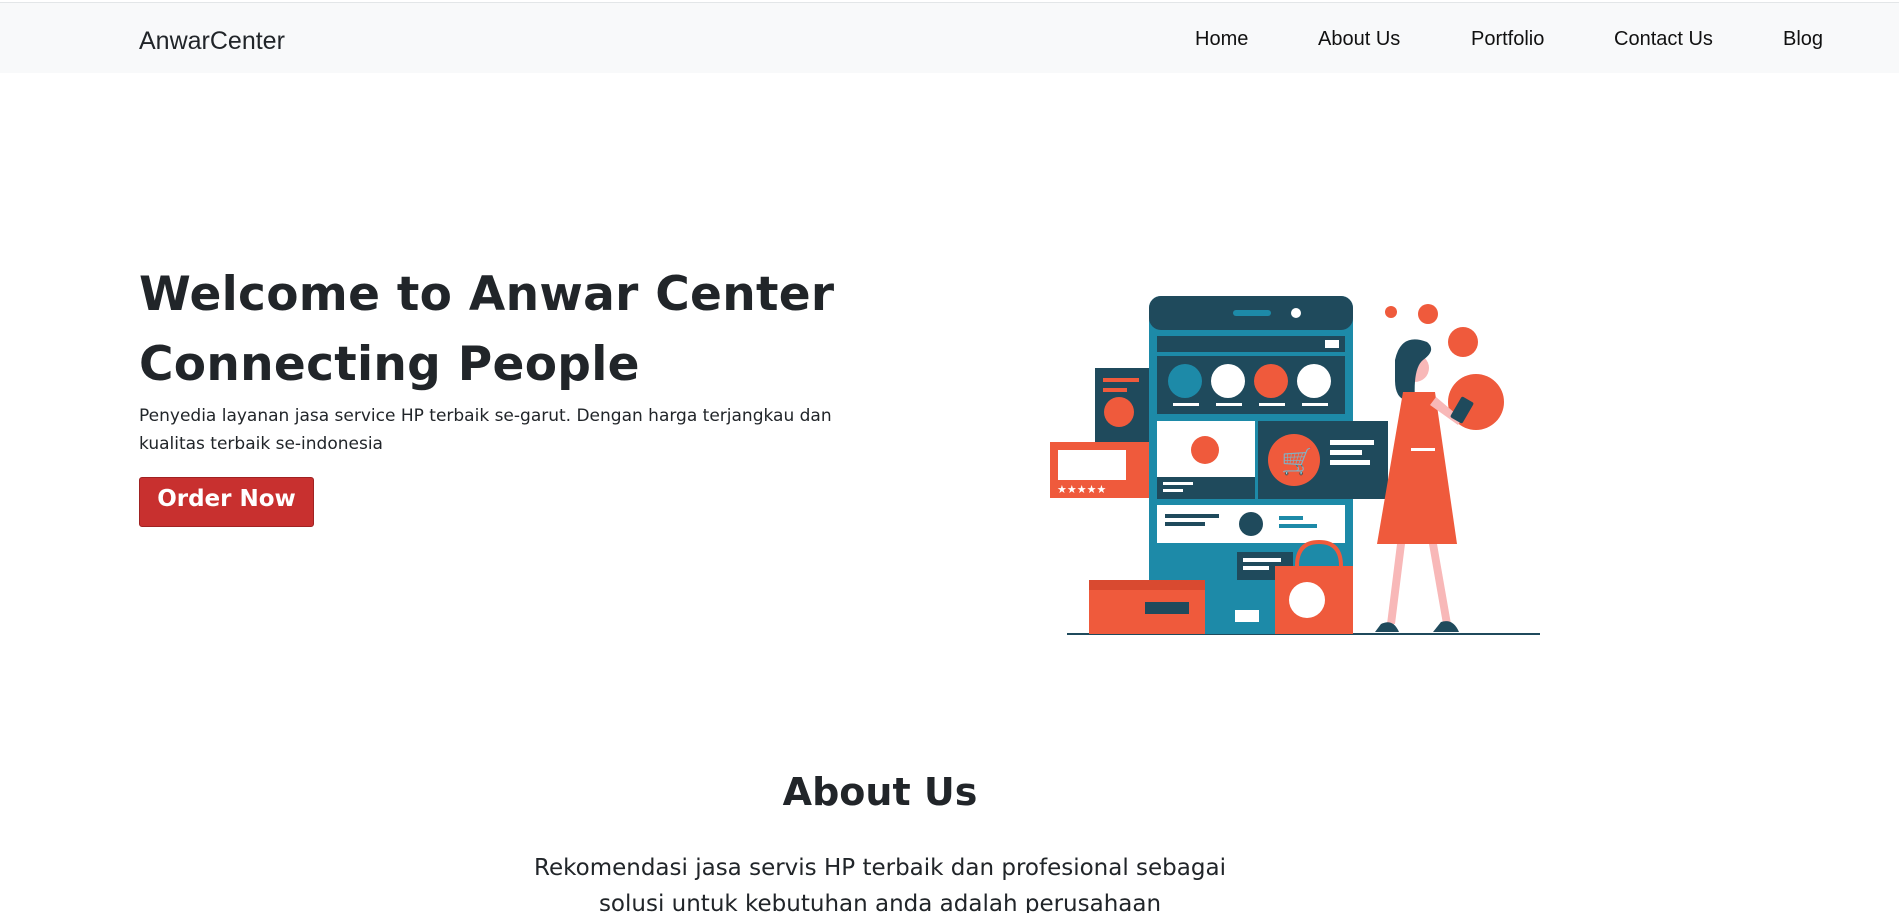 Image resolution: width=1899 pixels, height=913 pixels. What do you see at coordinates (1507, 39) in the screenshot?
I see `nav-portfolio: Portfolio` at bounding box center [1507, 39].